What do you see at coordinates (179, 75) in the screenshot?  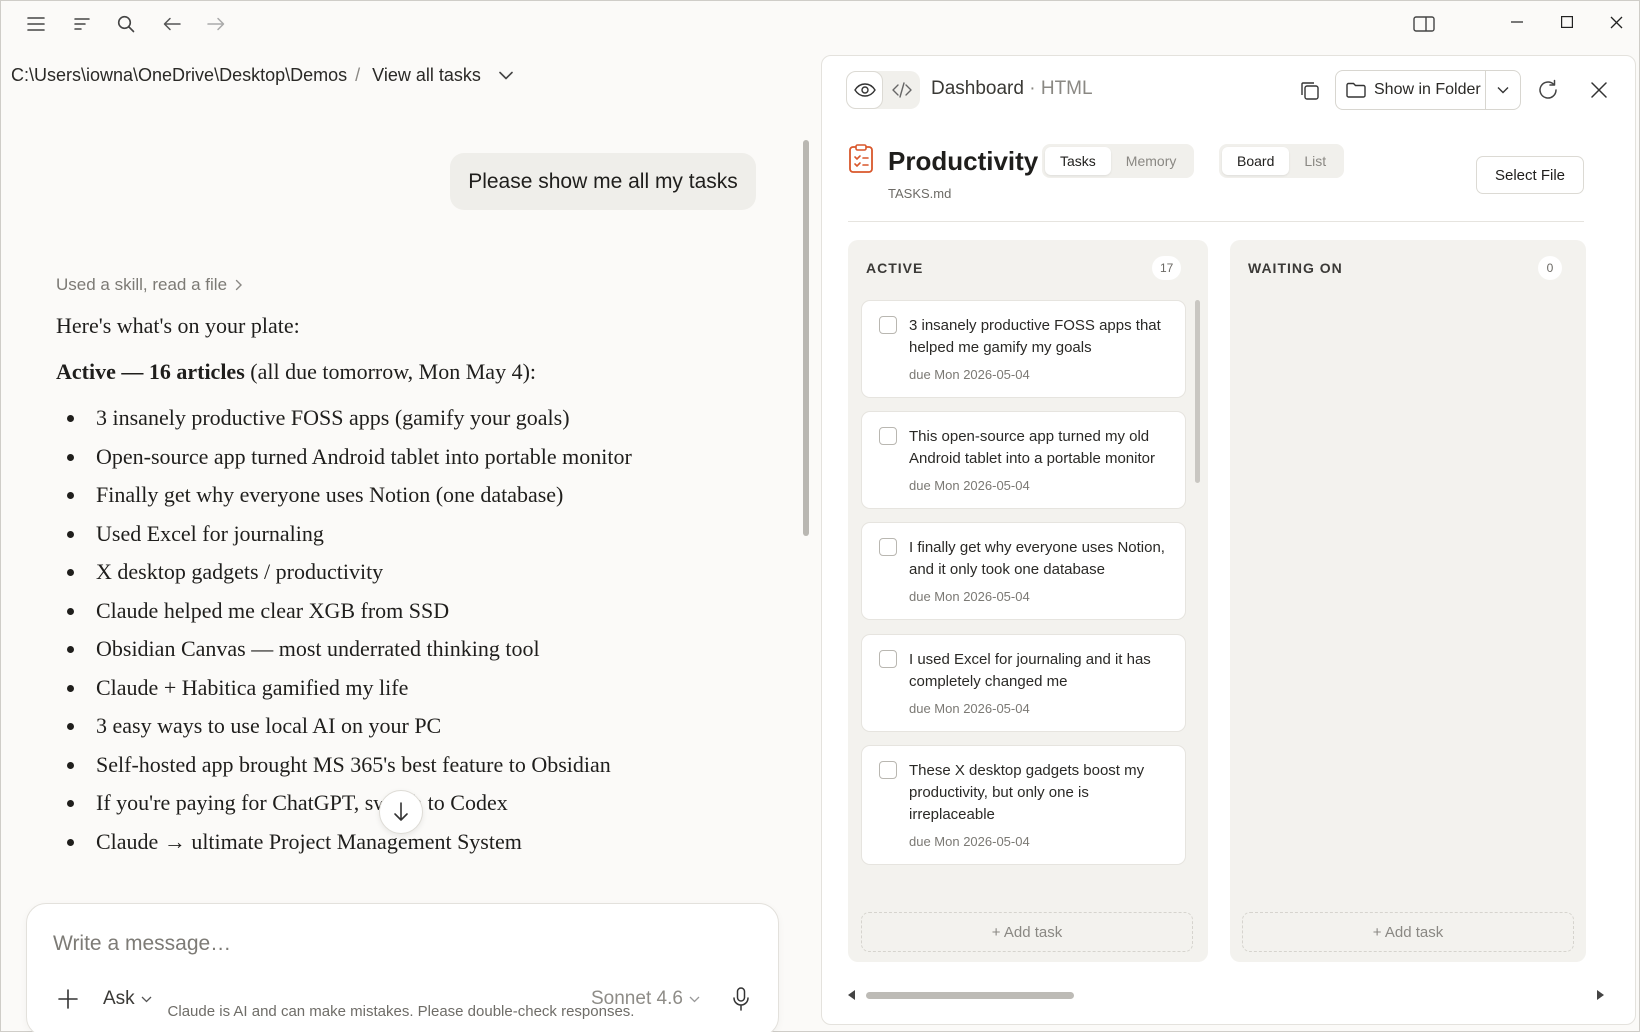 I see `breadcrumb-path: C:\Users\iowna\OneDrive\Desktop\Demos` at bounding box center [179, 75].